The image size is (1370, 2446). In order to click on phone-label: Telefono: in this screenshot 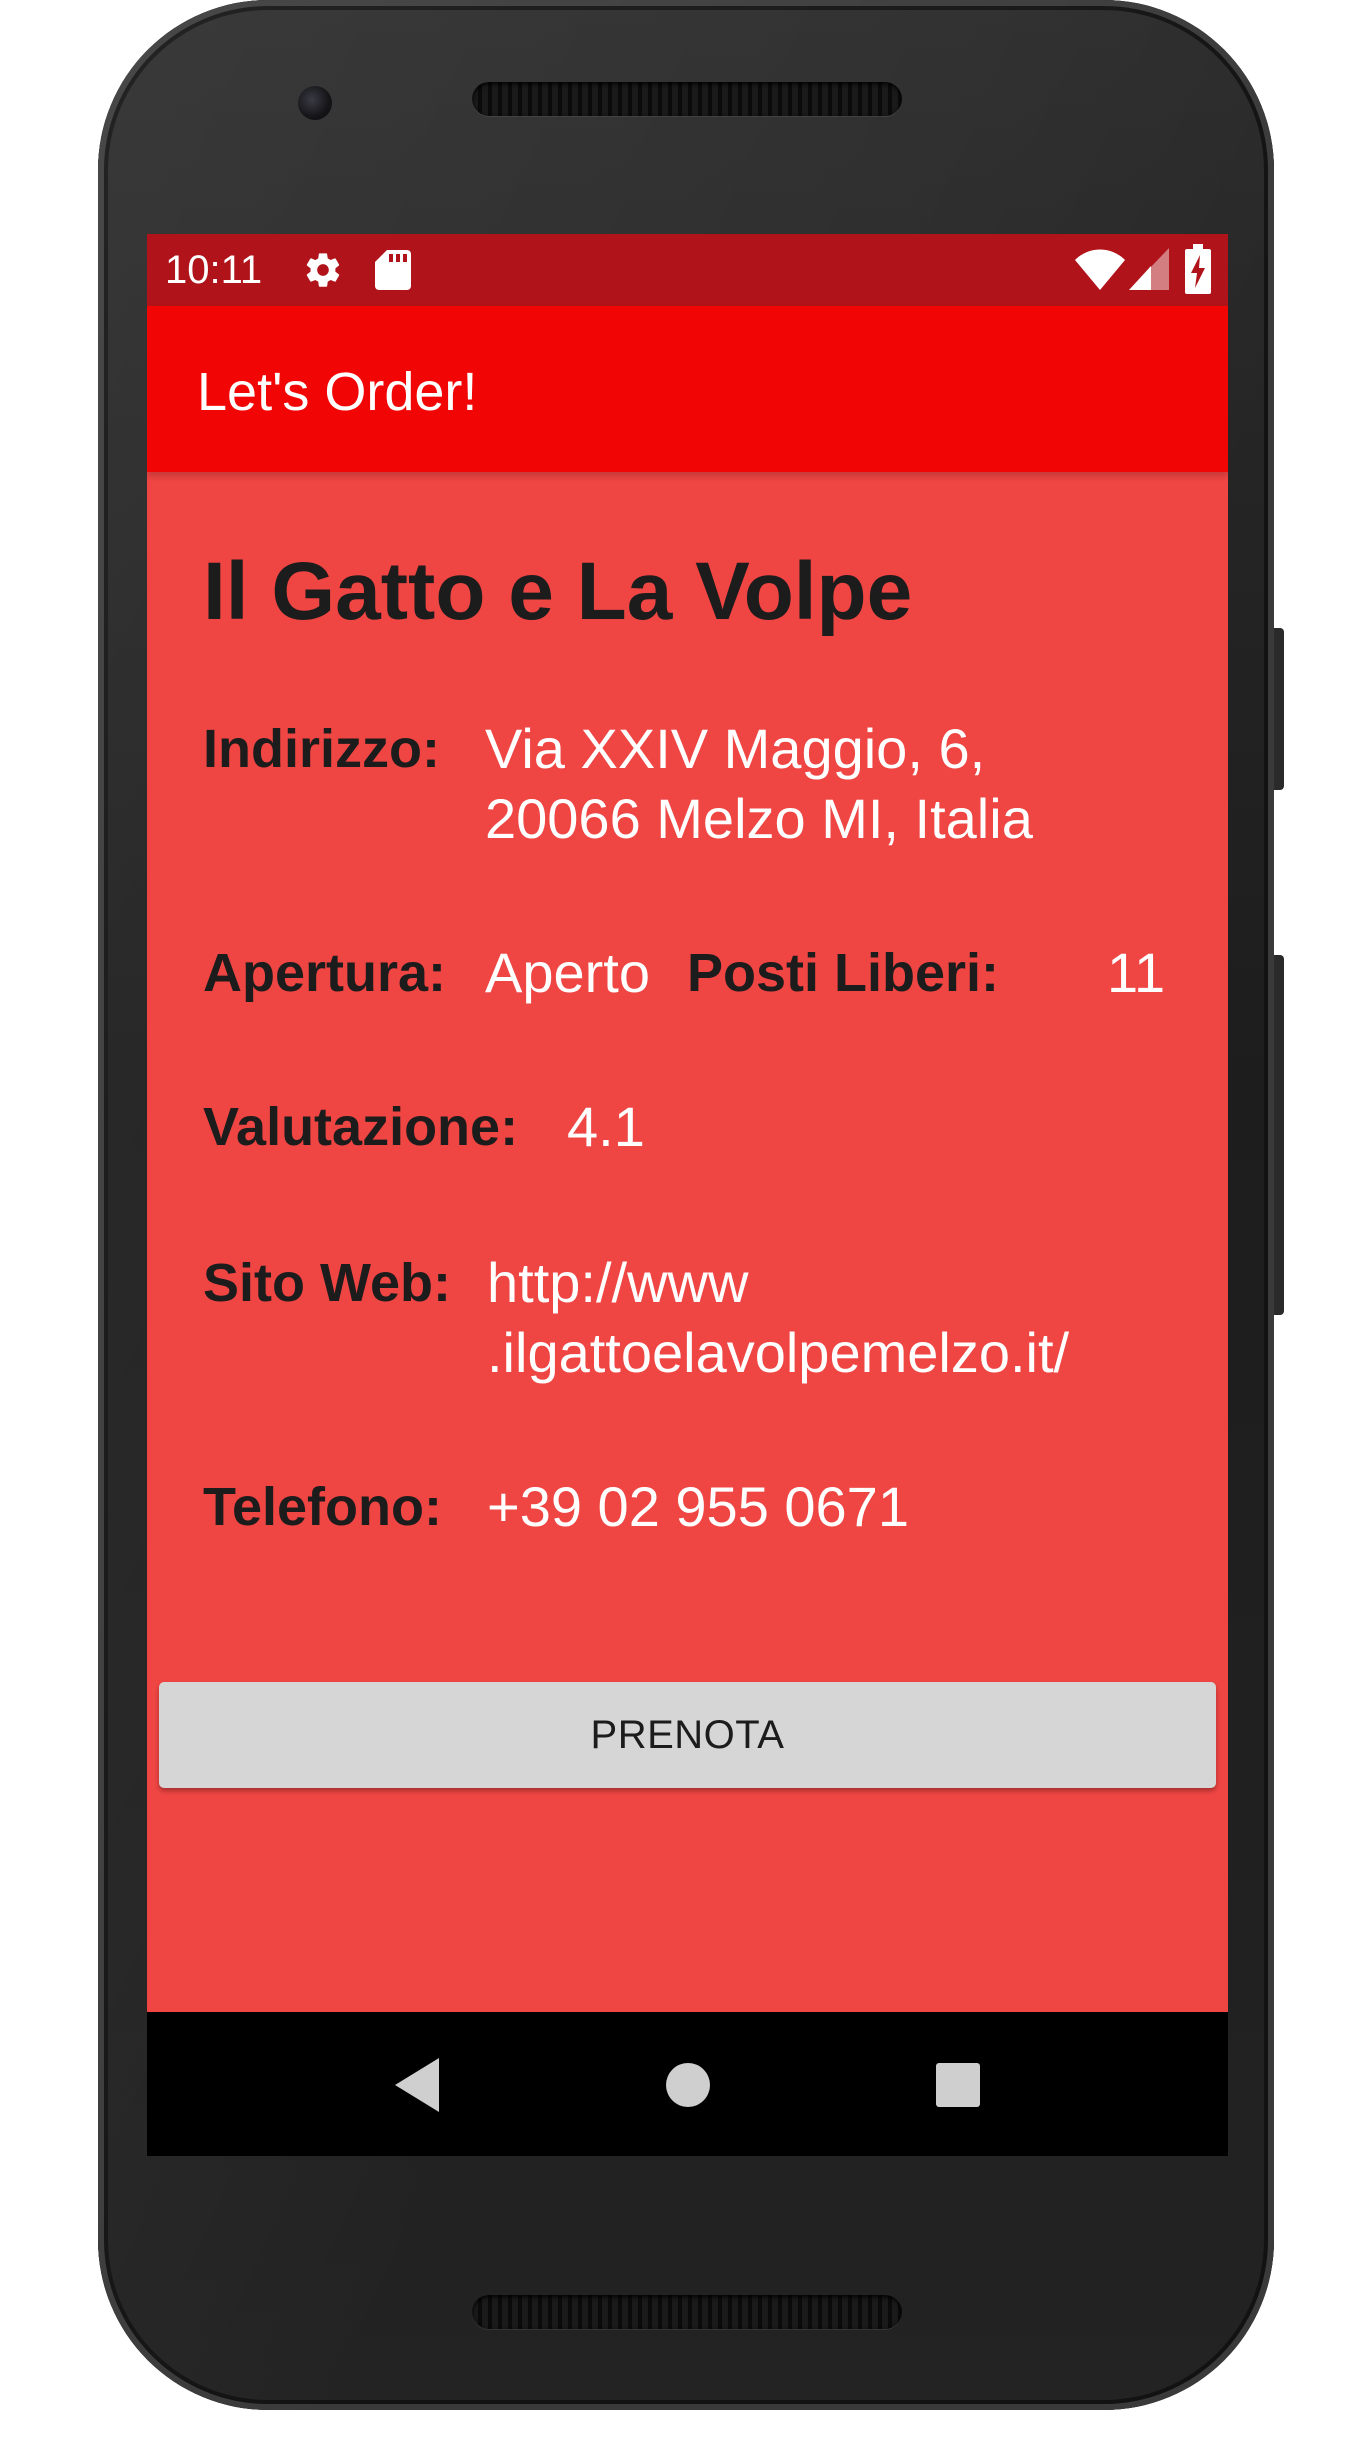, I will do `click(322, 1507)`.